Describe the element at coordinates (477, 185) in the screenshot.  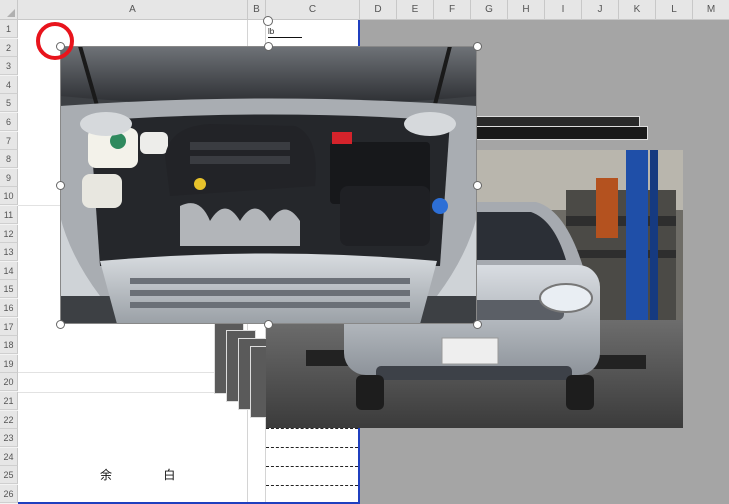
I see `resize-handle-middle-right` at that location.